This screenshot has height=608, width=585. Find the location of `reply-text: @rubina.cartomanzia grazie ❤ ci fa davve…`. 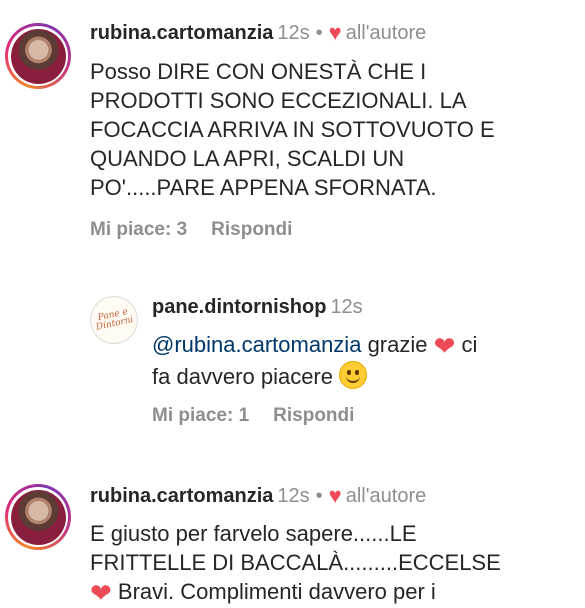

reply-text: @rubina.cartomanzia grazie ❤ ci fa davve… is located at coordinates (315, 360).